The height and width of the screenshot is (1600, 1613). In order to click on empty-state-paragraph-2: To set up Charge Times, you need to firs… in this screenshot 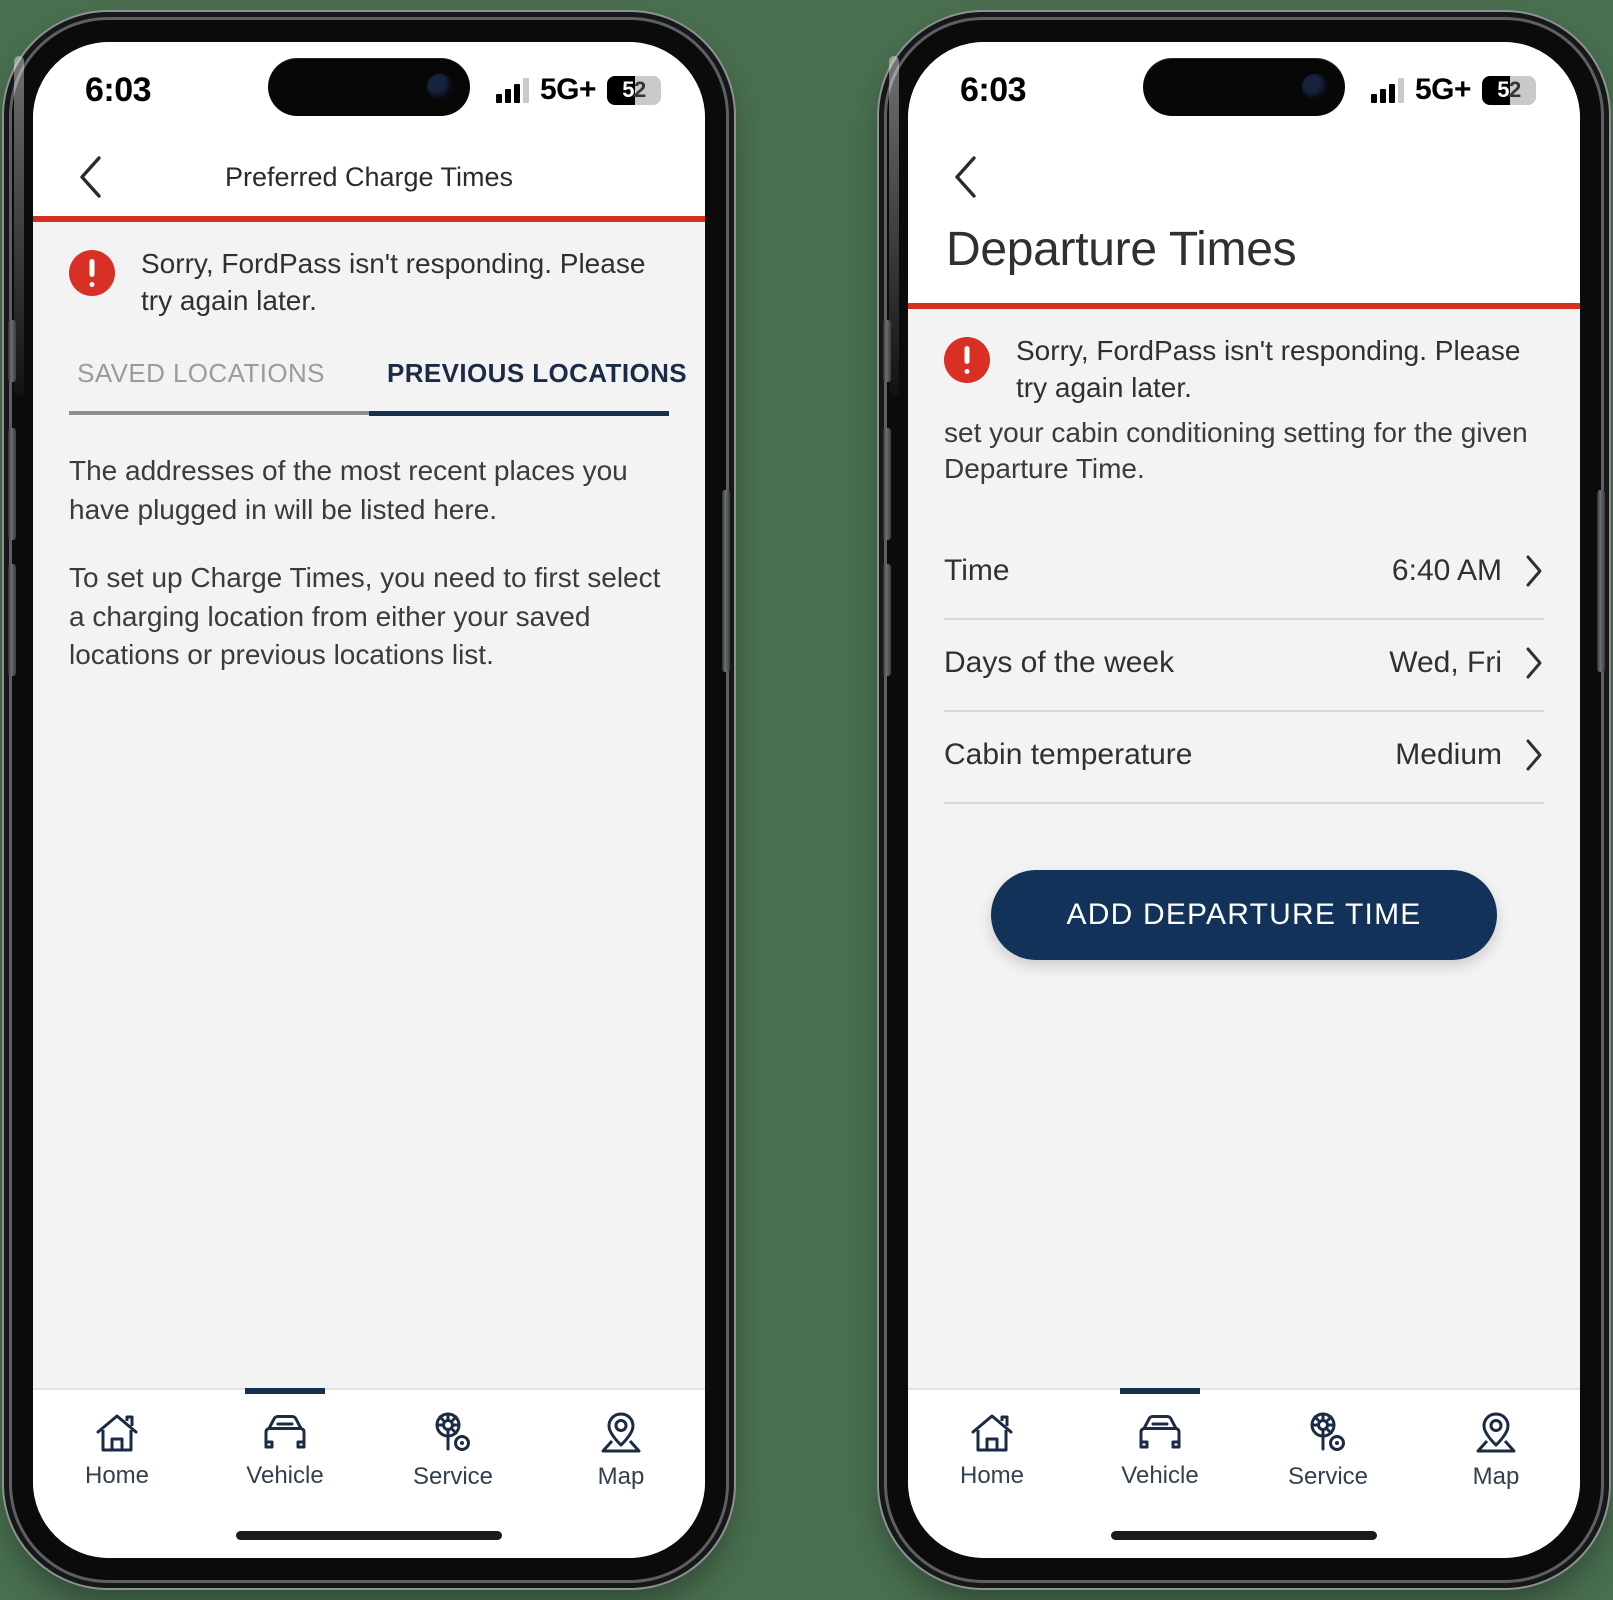, I will do `click(365, 616)`.